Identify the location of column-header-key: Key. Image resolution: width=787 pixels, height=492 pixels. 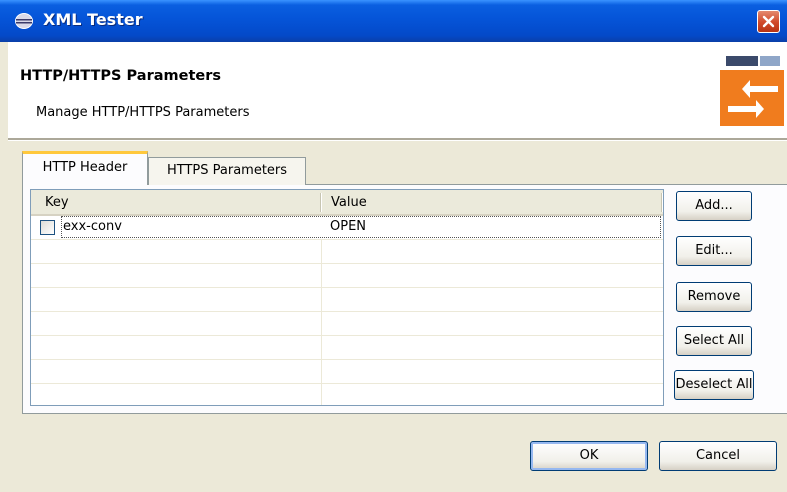
(57, 202).